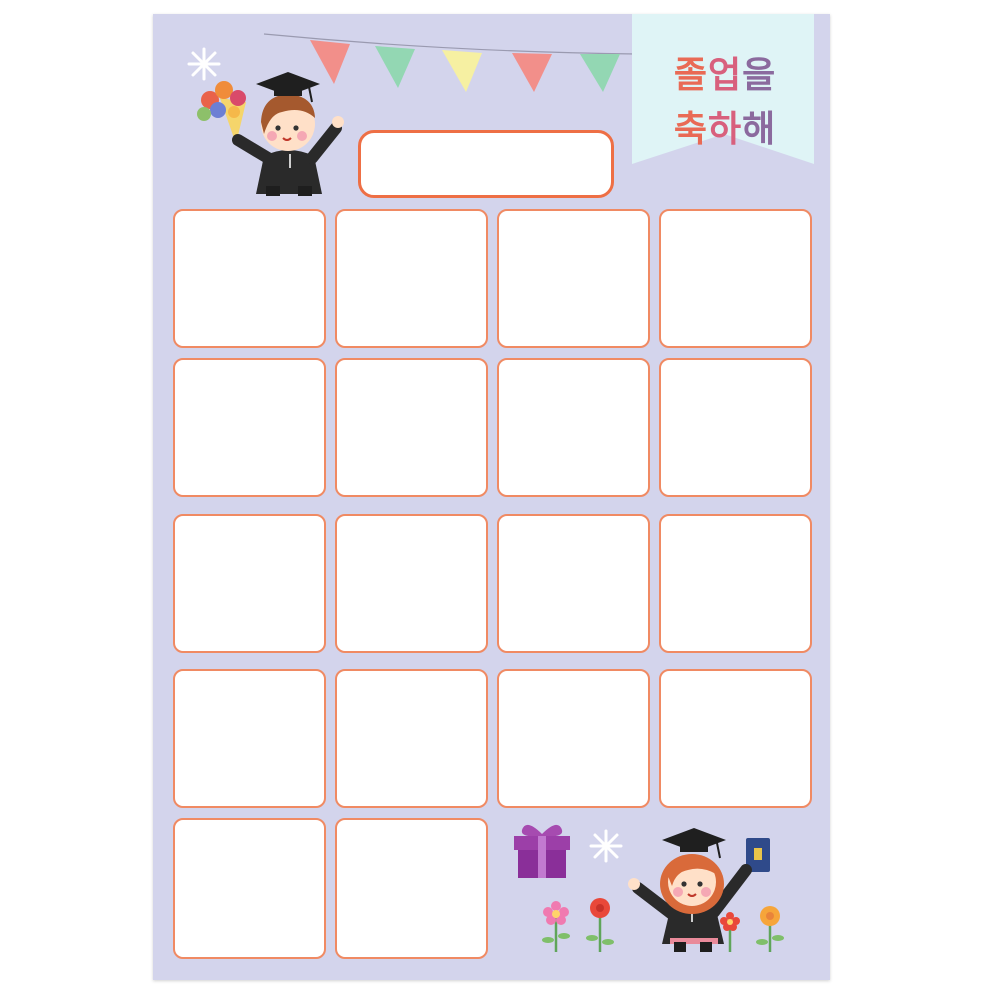  I want to click on name-box, so click(486, 164).